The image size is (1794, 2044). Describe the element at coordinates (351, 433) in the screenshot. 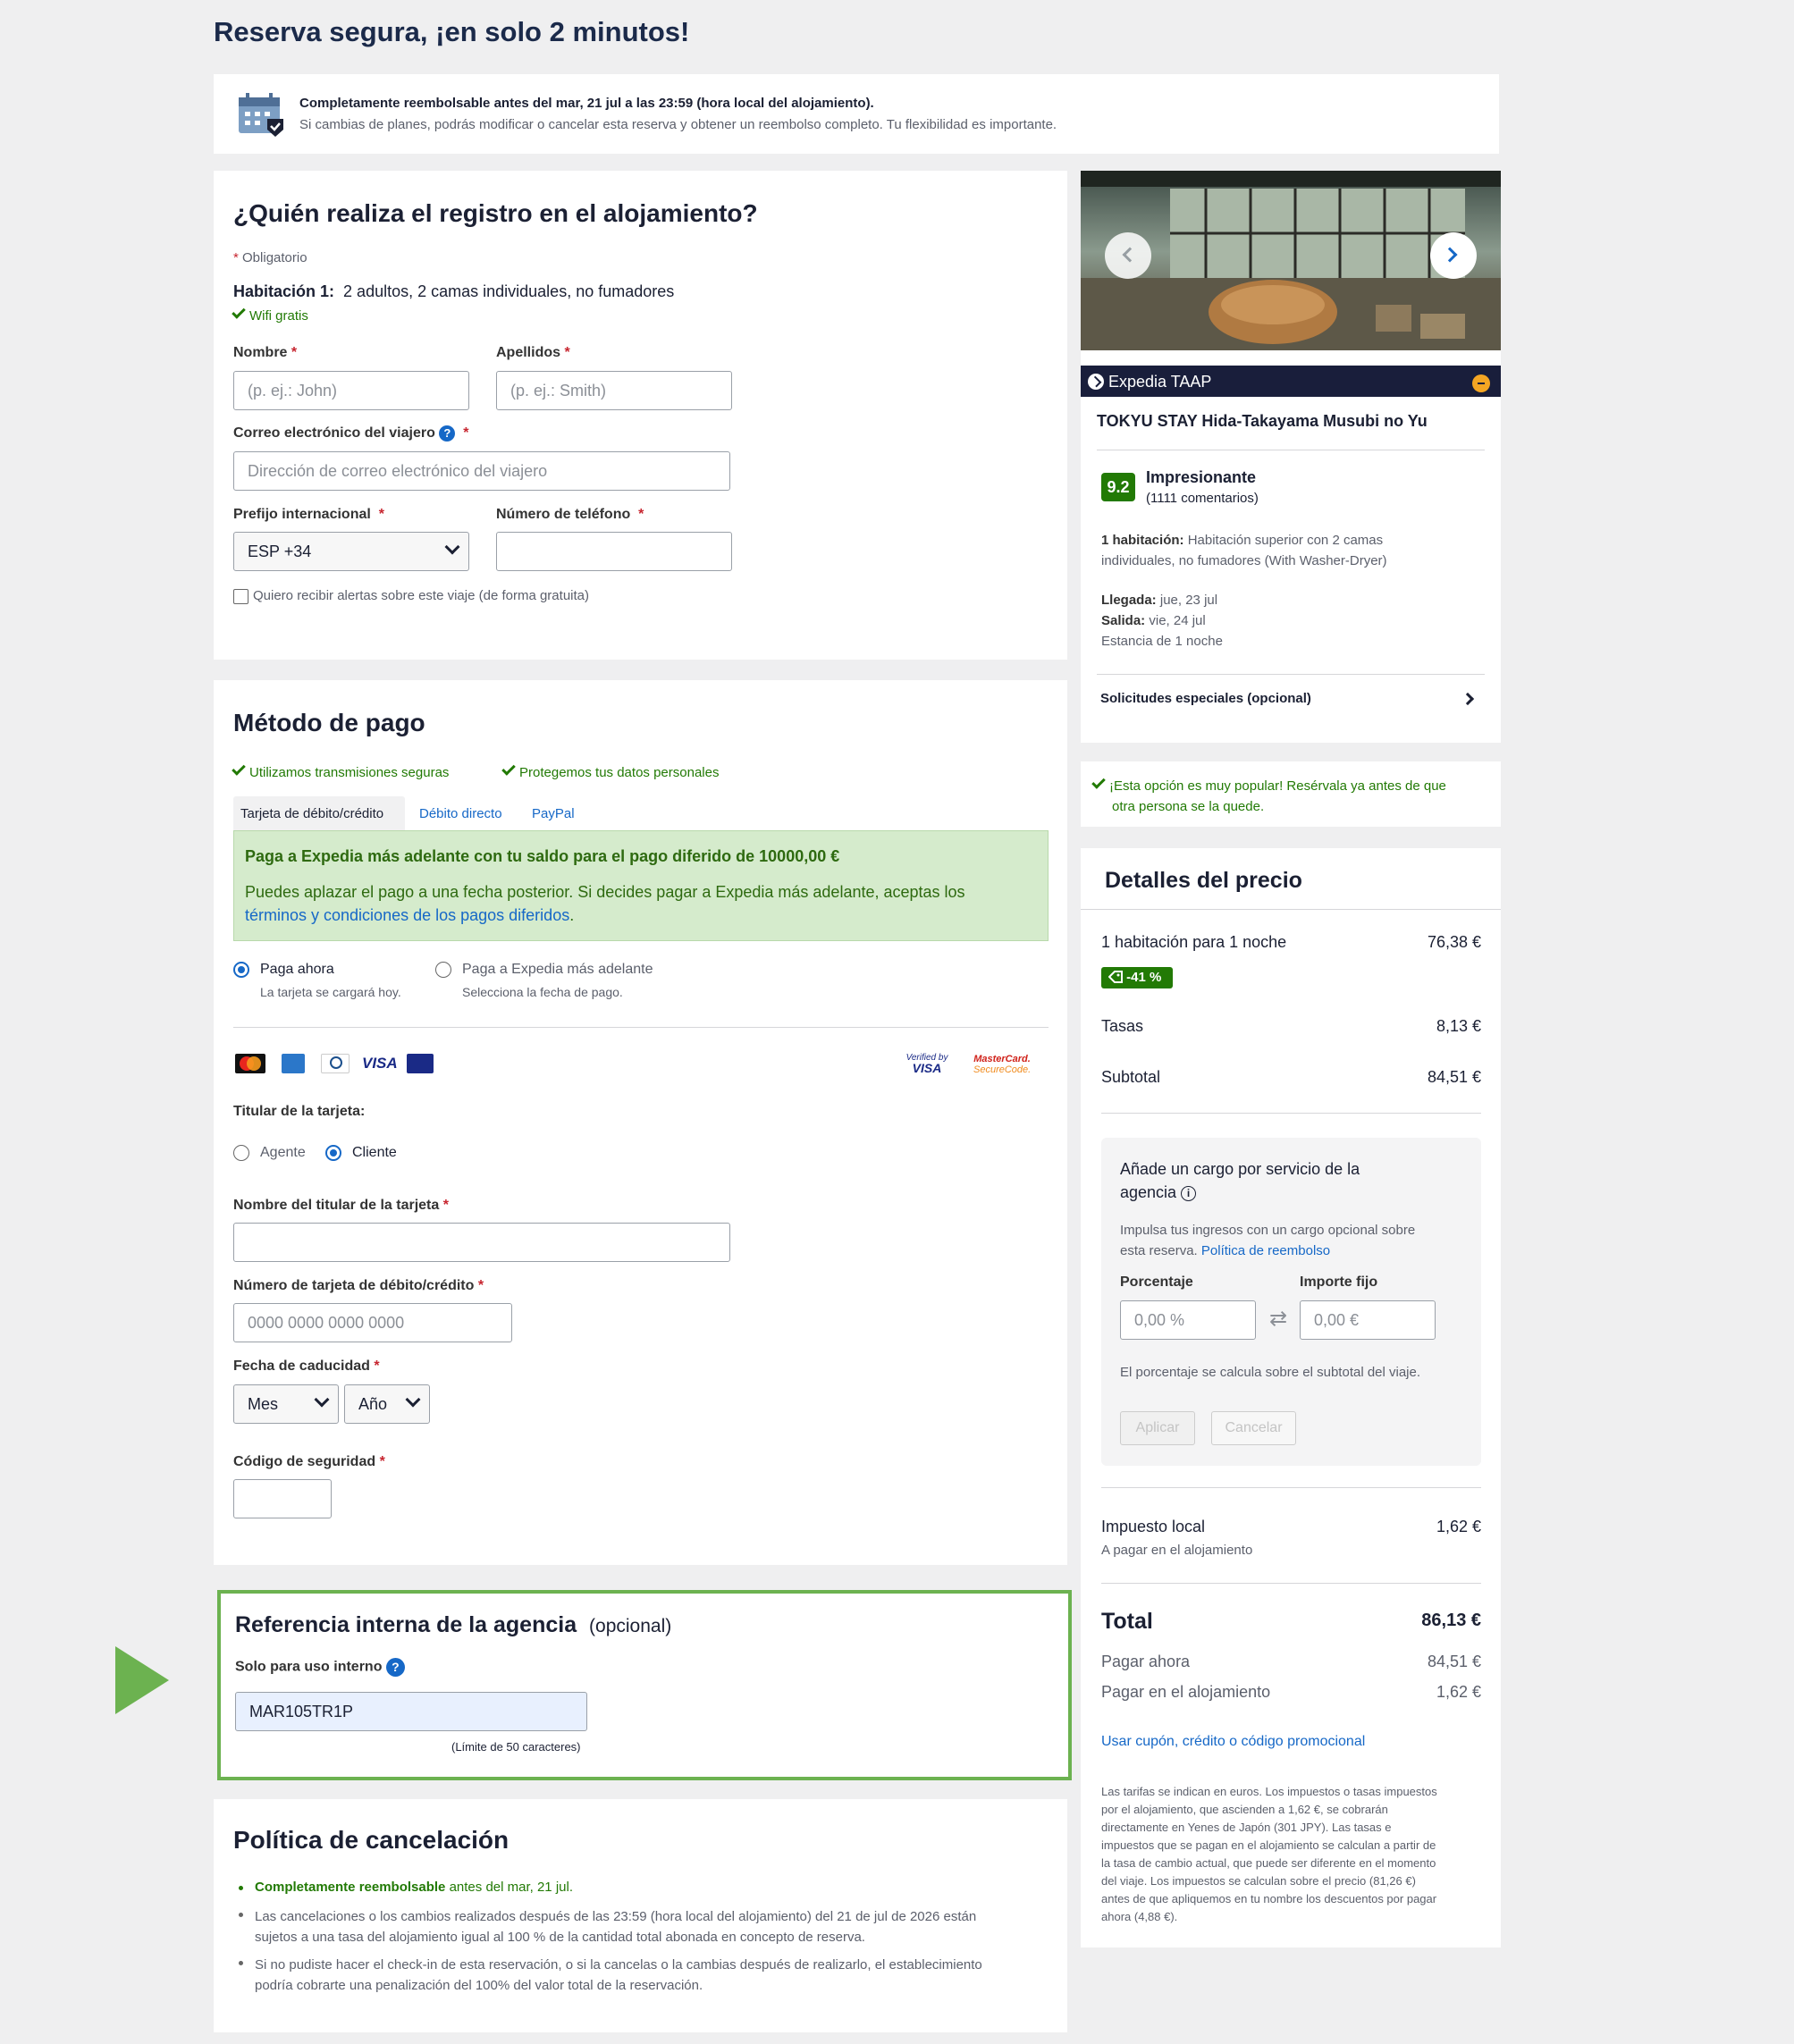

I see `email-label: Correo electrónico del viajero ? *` at that location.